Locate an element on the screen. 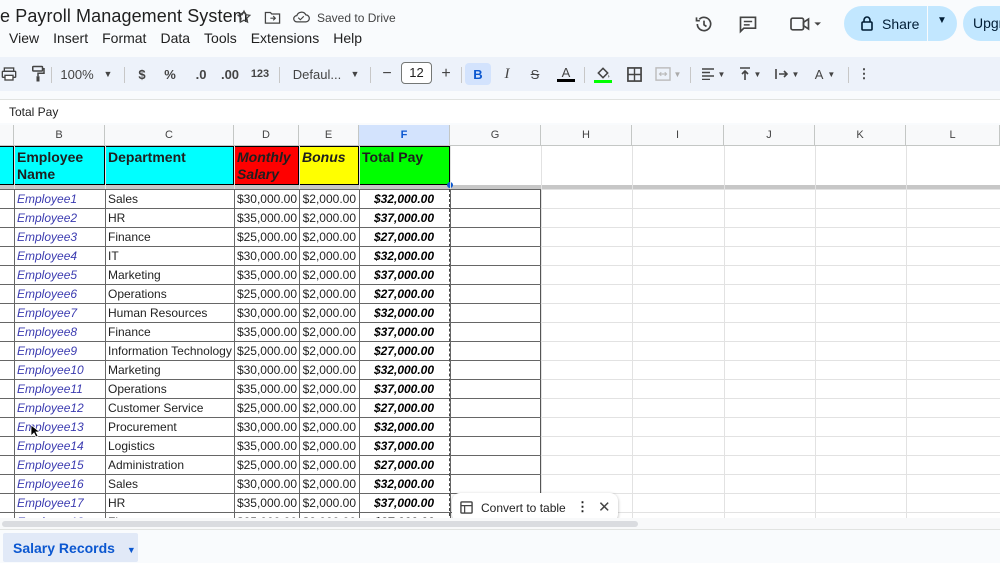 The height and width of the screenshot is (563, 1000). menu-help: Help is located at coordinates (347, 38).